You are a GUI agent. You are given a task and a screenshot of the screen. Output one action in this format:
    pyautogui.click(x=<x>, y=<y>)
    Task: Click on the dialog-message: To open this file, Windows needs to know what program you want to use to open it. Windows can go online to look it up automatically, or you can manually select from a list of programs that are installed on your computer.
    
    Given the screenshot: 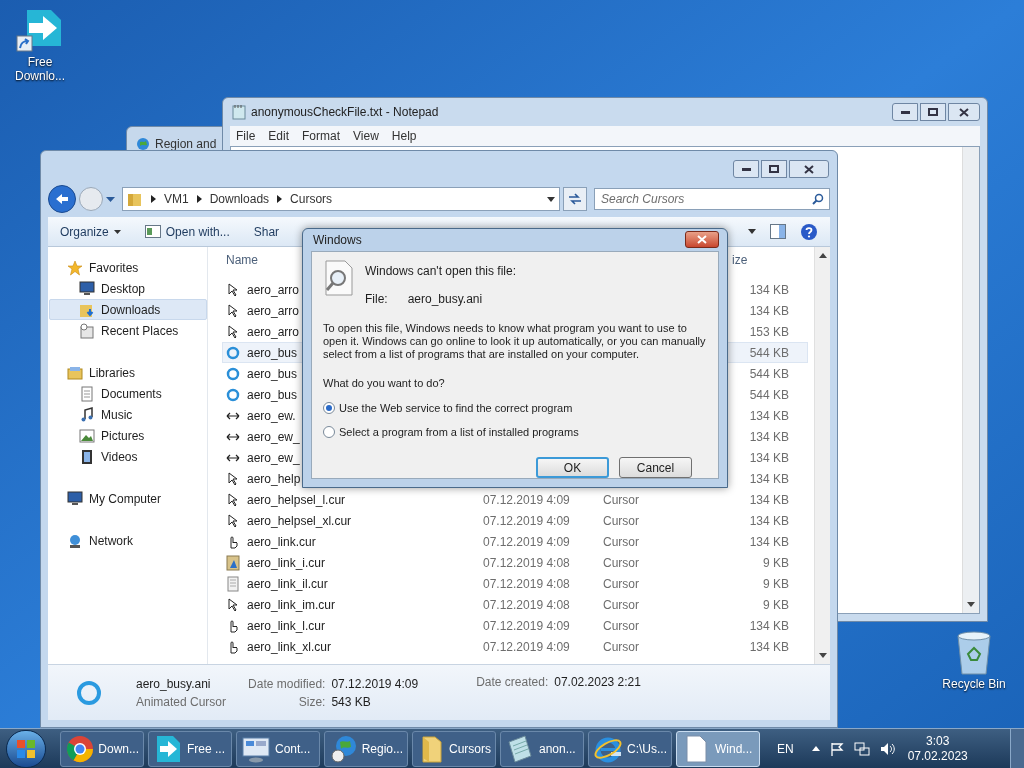 What is the action you would take?
    pyautogui.click(x=515, y=341)
    